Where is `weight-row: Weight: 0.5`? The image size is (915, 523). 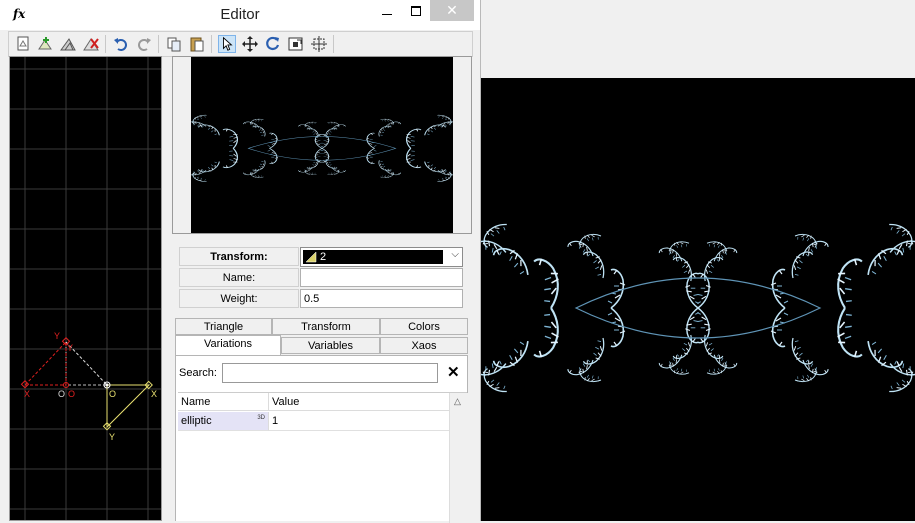
weight-row: Weight: 0.5 is located at coordinates (321, 299).